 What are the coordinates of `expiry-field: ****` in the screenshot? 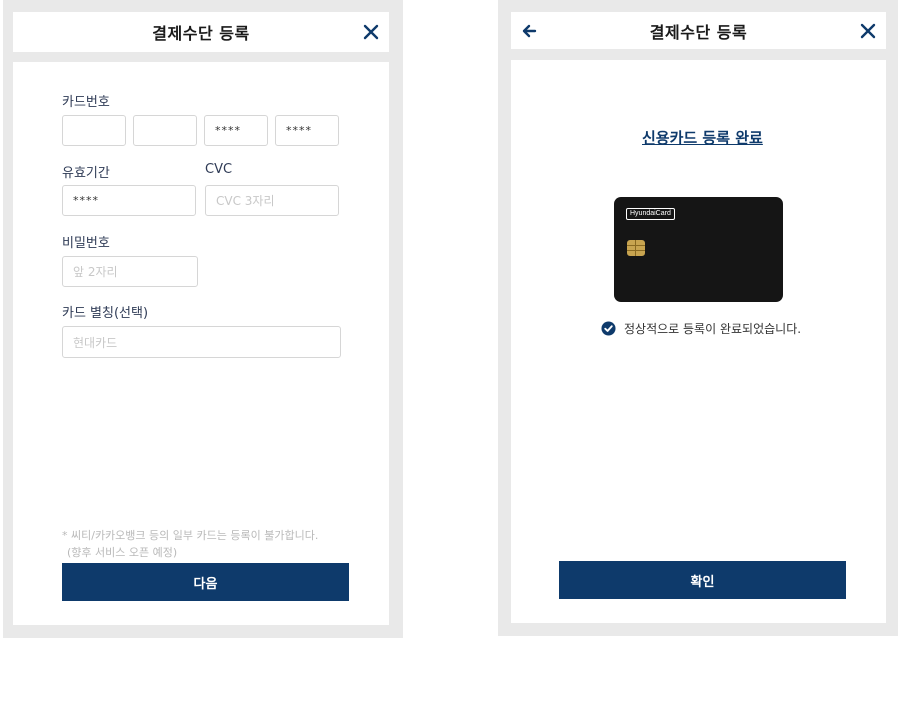 It's located at (129, 200).